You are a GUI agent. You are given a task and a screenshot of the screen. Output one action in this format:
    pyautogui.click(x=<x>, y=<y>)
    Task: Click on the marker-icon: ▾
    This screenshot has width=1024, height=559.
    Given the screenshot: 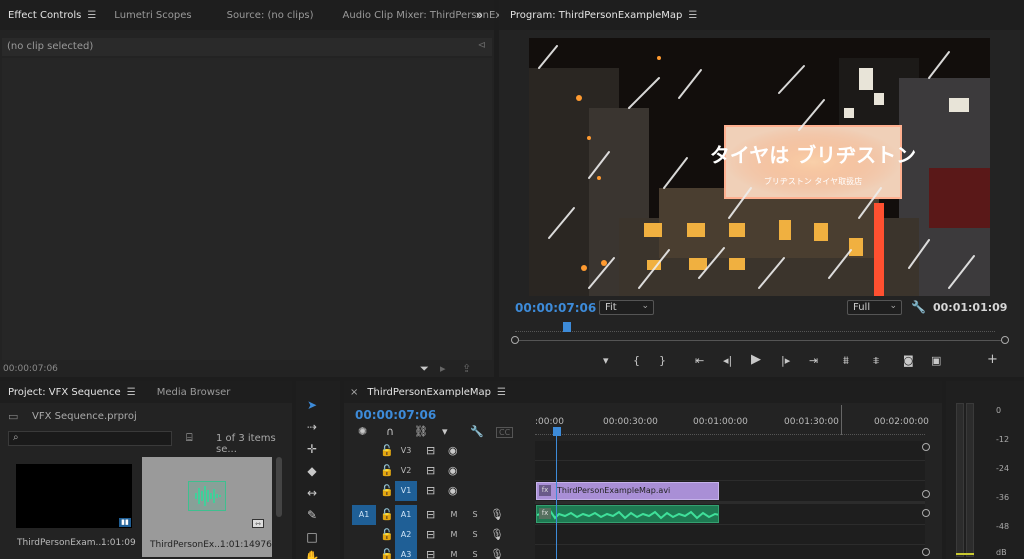 What is the action you would take?
    pyautogui.click(x=606, y=361)
    